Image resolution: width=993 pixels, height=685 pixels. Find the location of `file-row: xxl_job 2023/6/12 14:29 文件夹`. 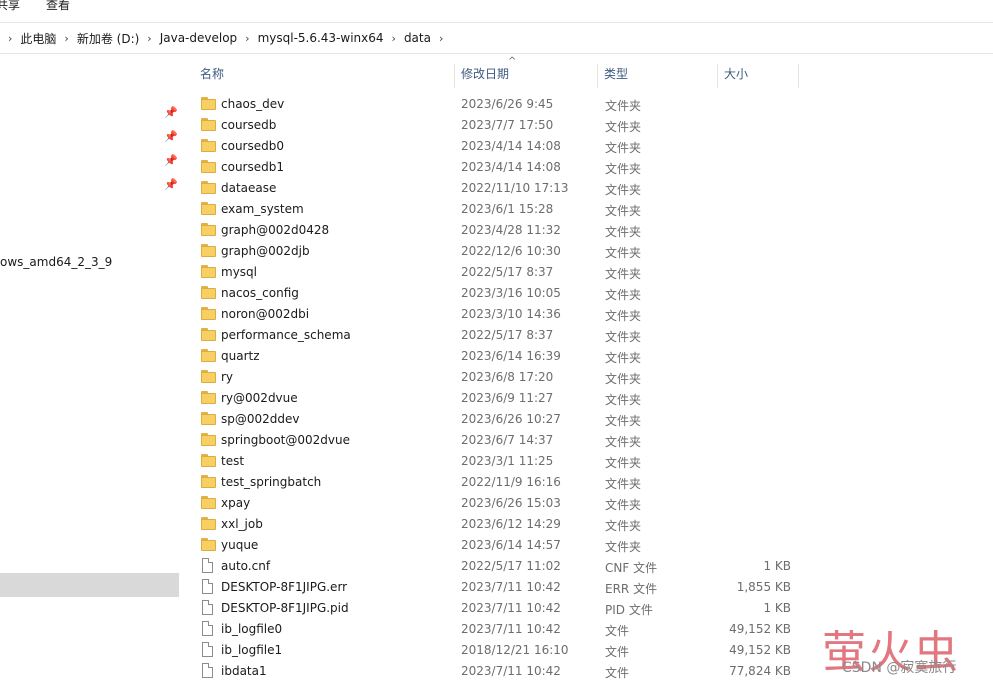

file-row: xxl_job 2023/6/12 14:29 文件夹 is located at coordinates (591, 524).